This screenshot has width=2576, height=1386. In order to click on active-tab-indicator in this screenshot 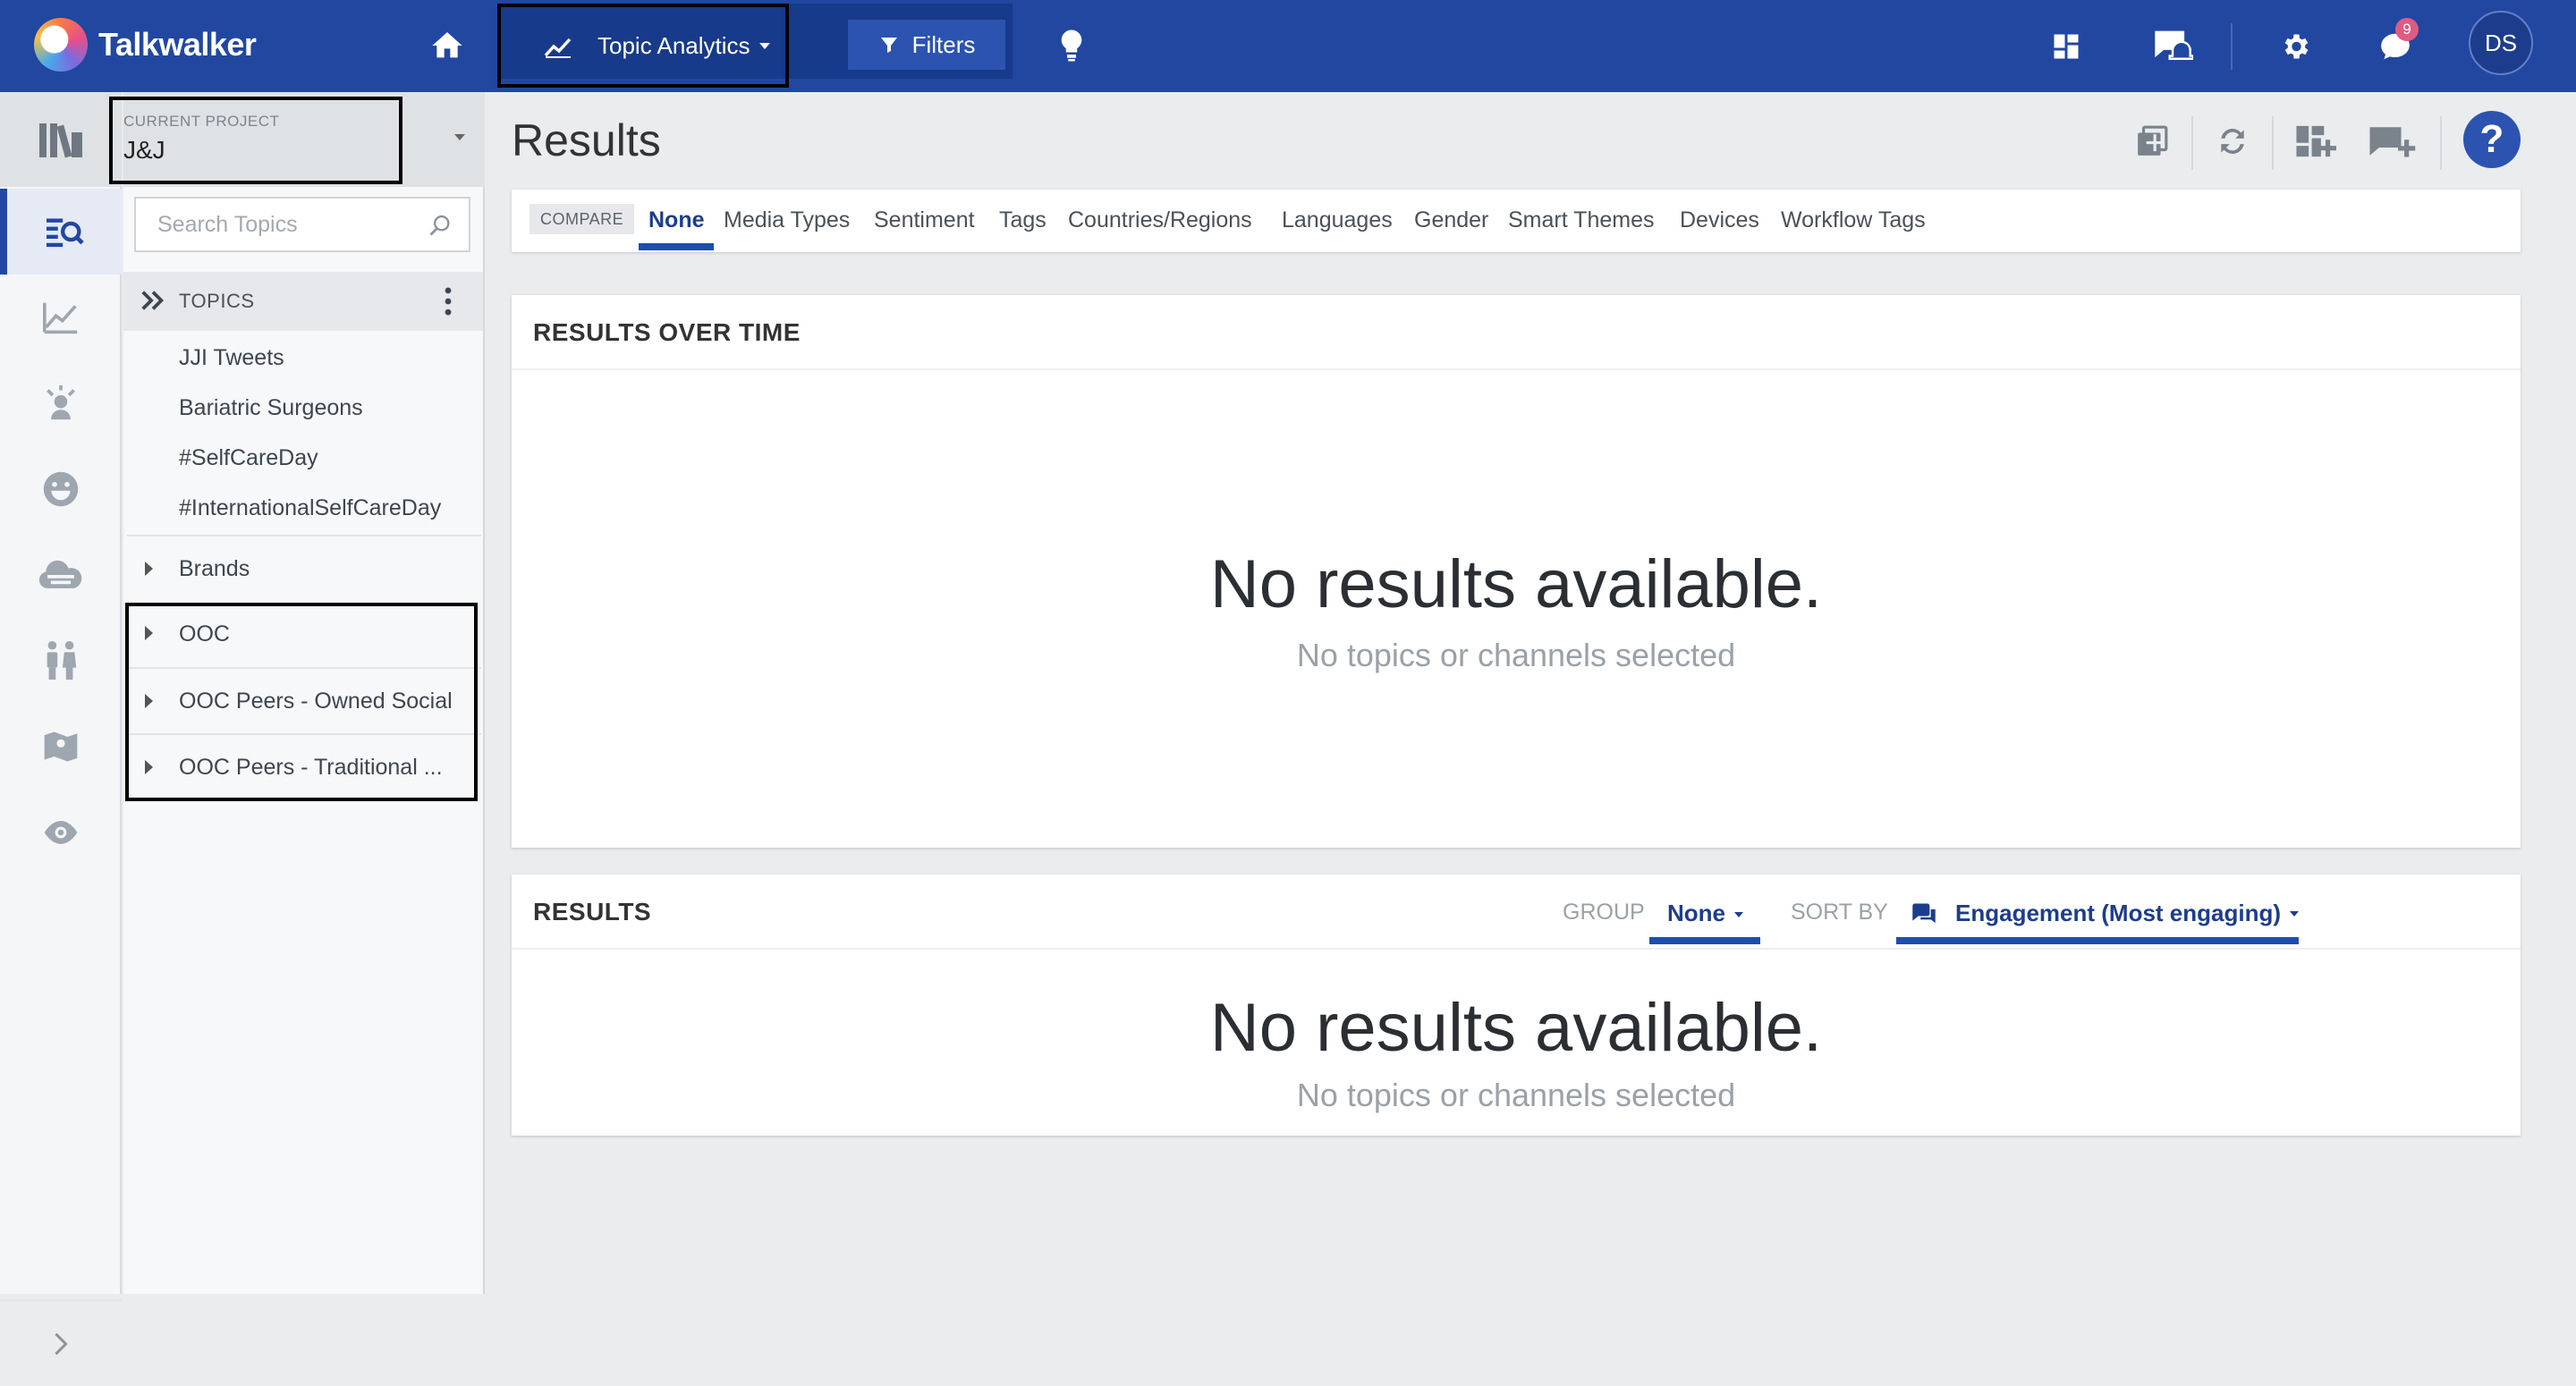, I will do `click(676, 247)`.